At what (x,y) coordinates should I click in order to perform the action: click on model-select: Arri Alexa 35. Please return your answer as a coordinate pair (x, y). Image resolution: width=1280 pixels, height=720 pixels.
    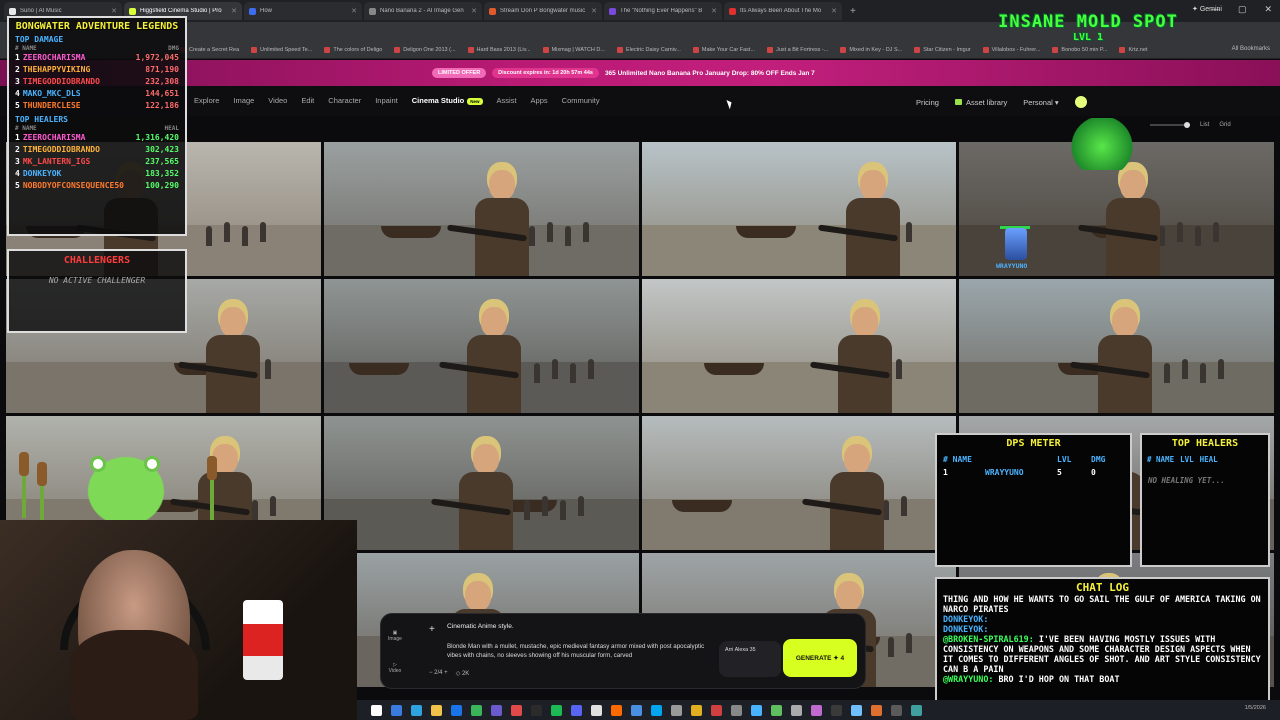
    Looking at the image, I should click on (750, 659).